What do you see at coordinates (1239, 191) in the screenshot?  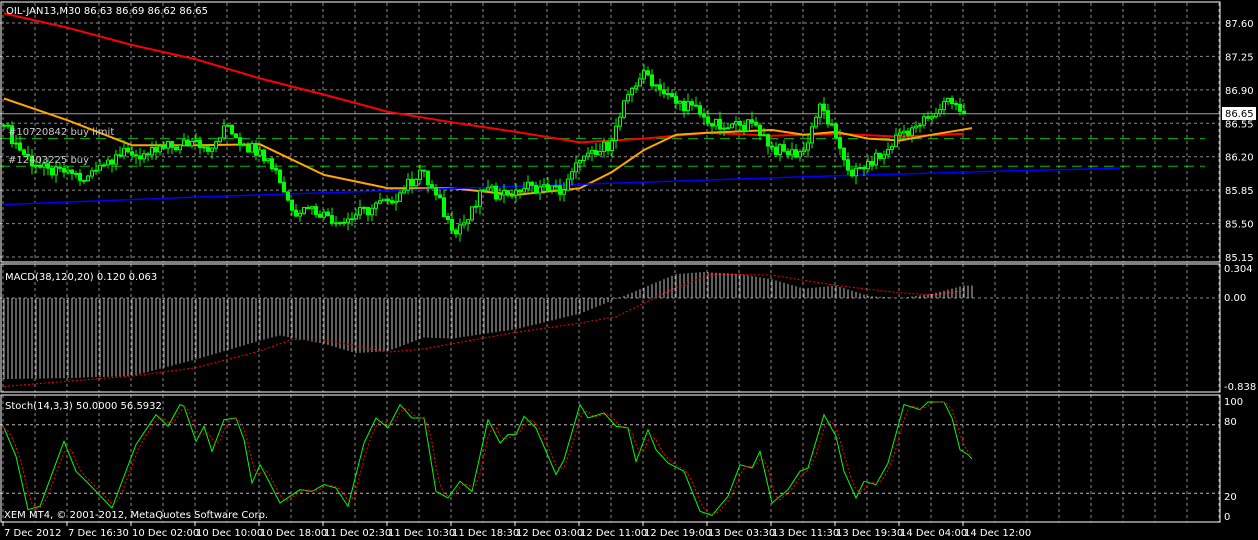 I see `price-tick-label: 85.85` at bounding box center [1239, 191].